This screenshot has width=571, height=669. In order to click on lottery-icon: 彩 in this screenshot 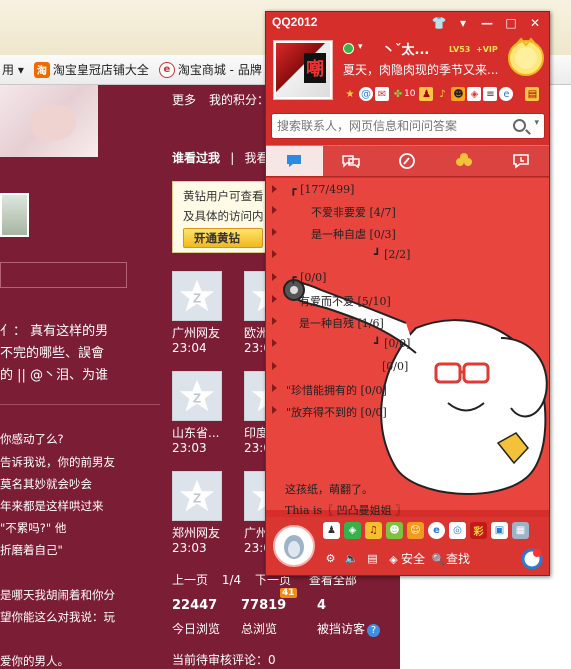, I will do `click(478, 530)`.